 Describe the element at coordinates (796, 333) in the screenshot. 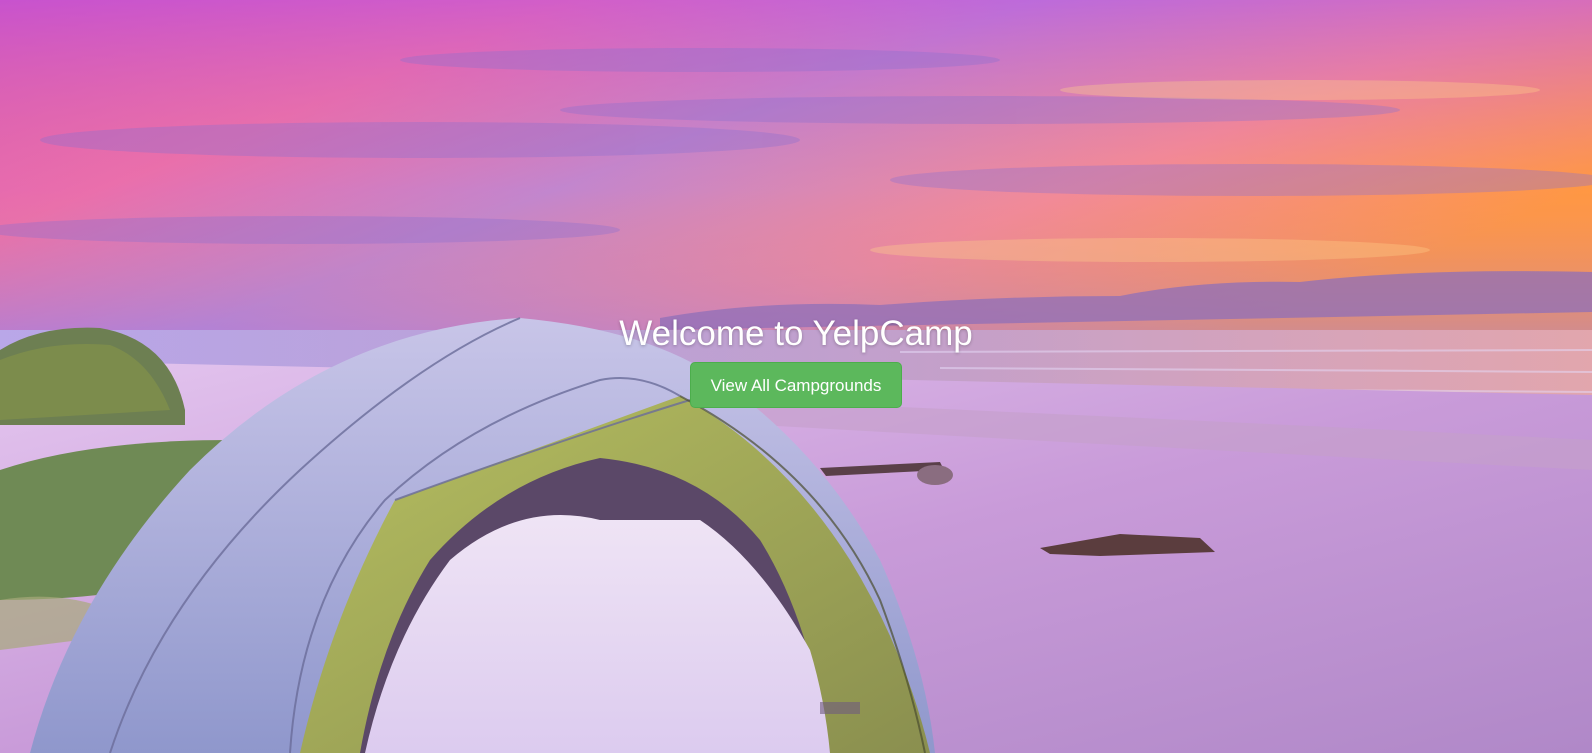

I see `hero-title: Welcome to YelpCamp` at that location.